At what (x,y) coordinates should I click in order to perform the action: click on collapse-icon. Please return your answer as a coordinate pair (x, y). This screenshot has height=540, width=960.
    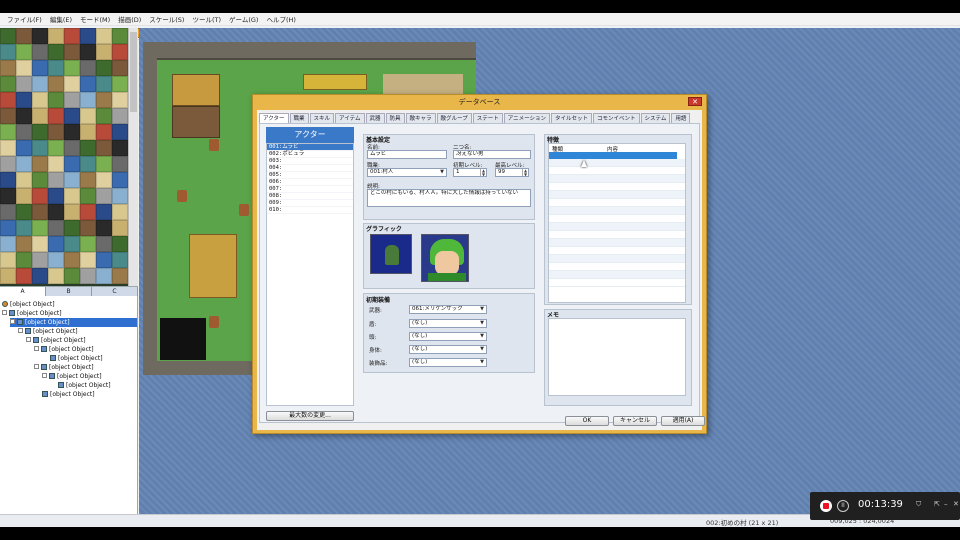
    Looking at the image, I should click on (44, 375).